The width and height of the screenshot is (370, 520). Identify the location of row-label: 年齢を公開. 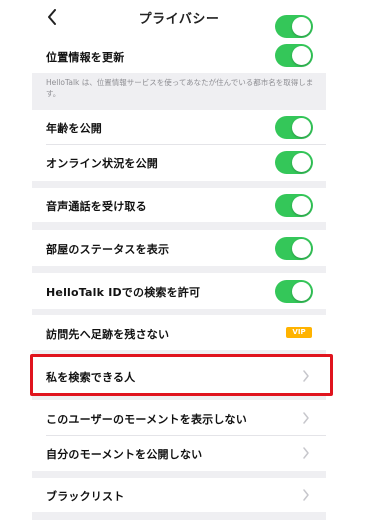
(74, 128).